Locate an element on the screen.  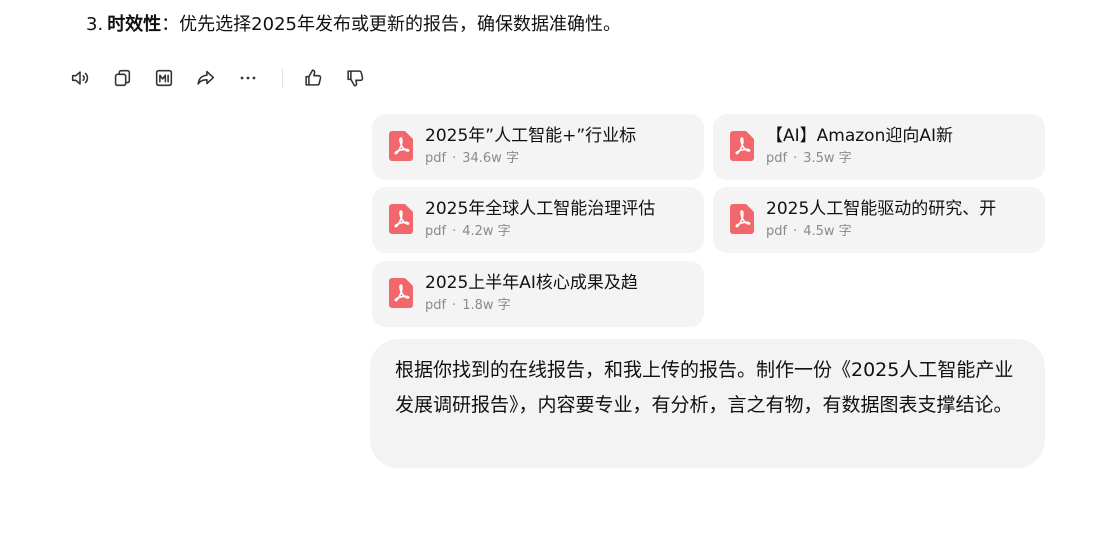
file-size: 3.5w 字 is located at coordinates (827, 158).